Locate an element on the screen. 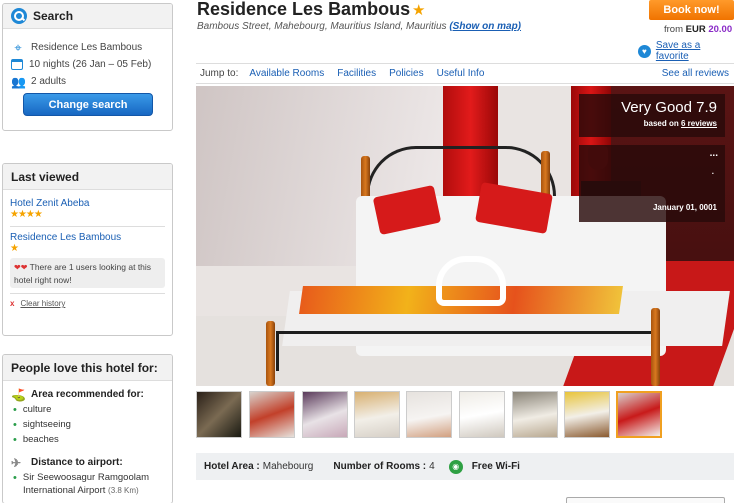 Image resolution: width=735 pixels, height=503 pixels. book-now-button: Book now! is located at coordinates (691, 10).